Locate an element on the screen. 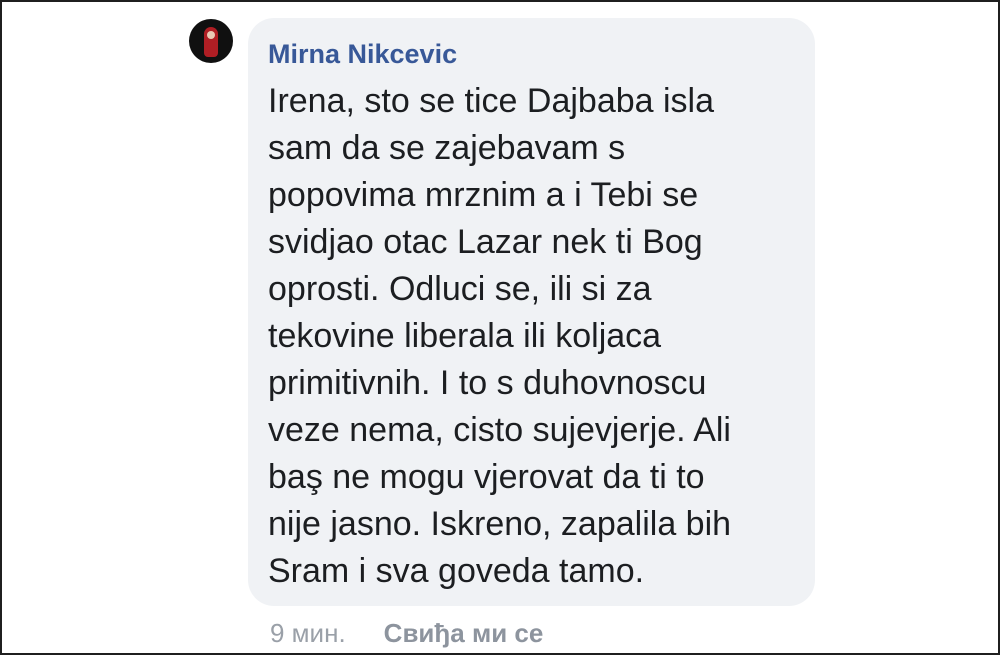 The width and height of the screenshot is (1000, 655). comment-line: Irena, sto se tice Dajbaba isla is located at coordinates (491, 101).